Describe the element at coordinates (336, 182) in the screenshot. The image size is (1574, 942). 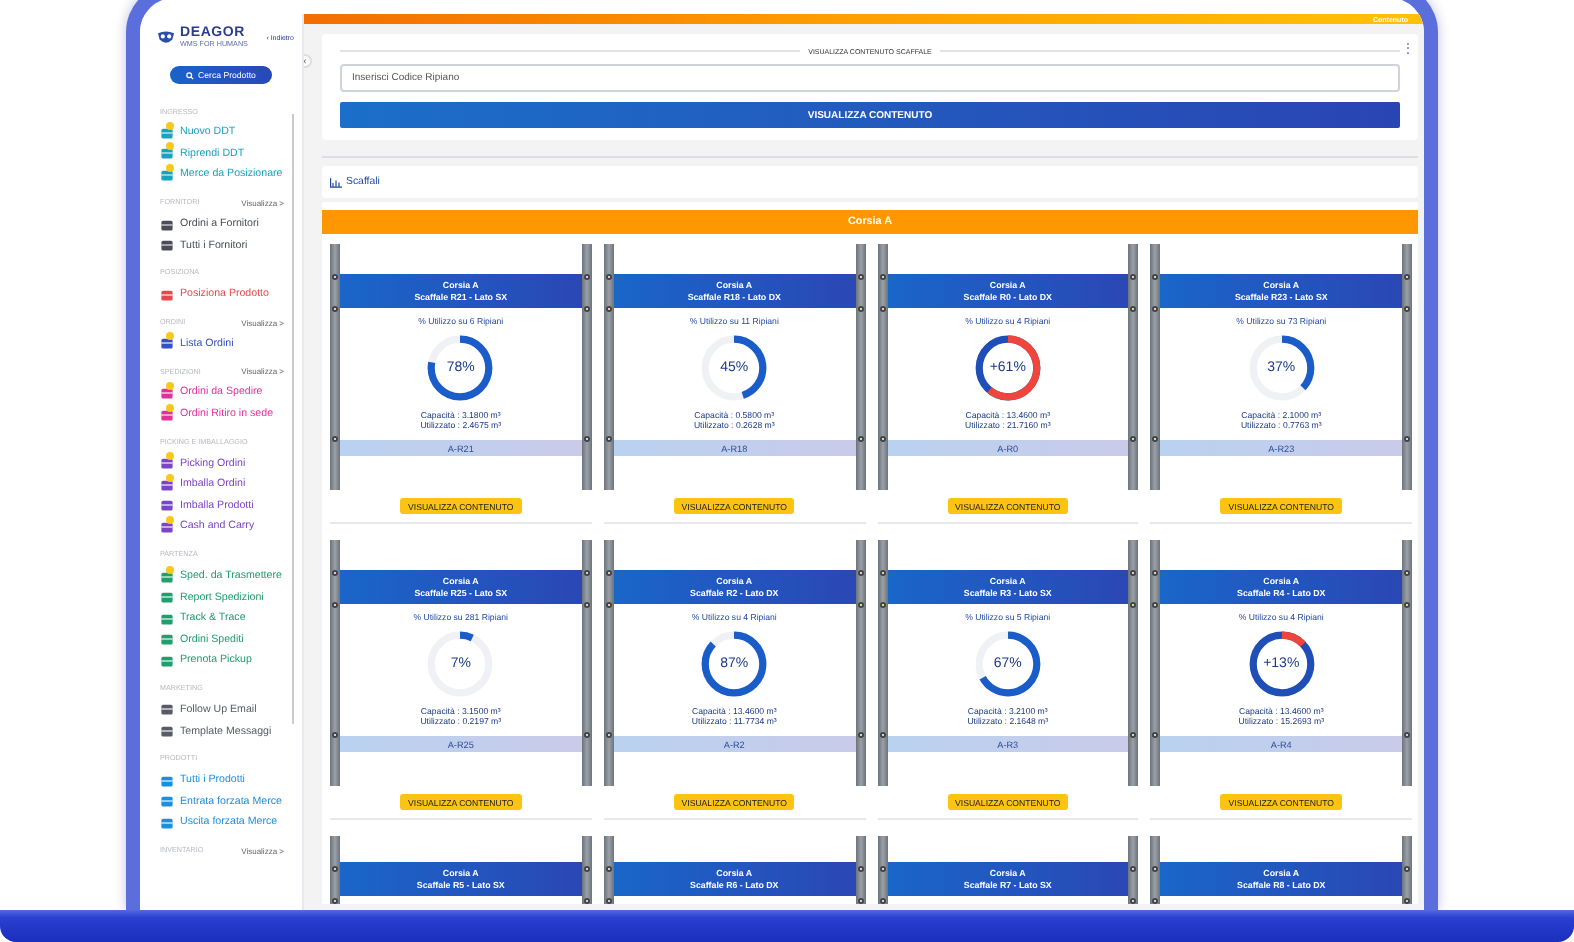
I see `bar-chart-icon` at that location.